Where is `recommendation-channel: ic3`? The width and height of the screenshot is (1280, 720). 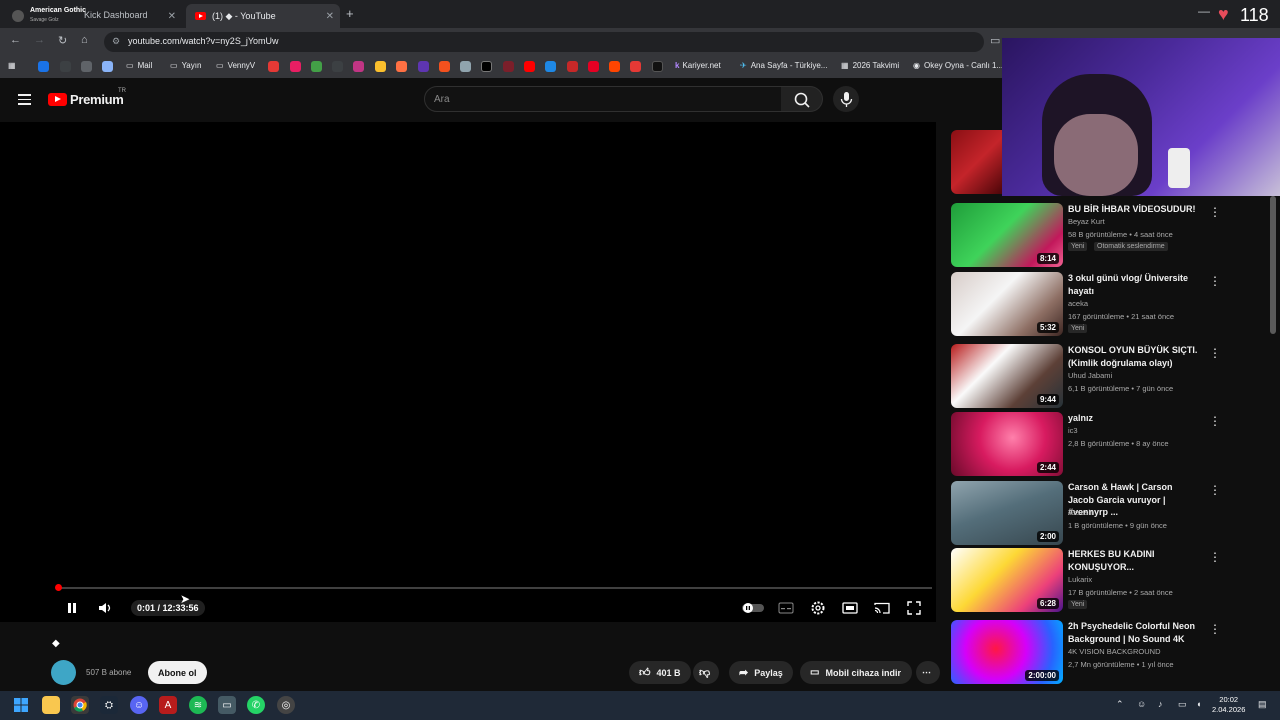 recommendation-channel: ic3 is located at coordinates (1073, 430).